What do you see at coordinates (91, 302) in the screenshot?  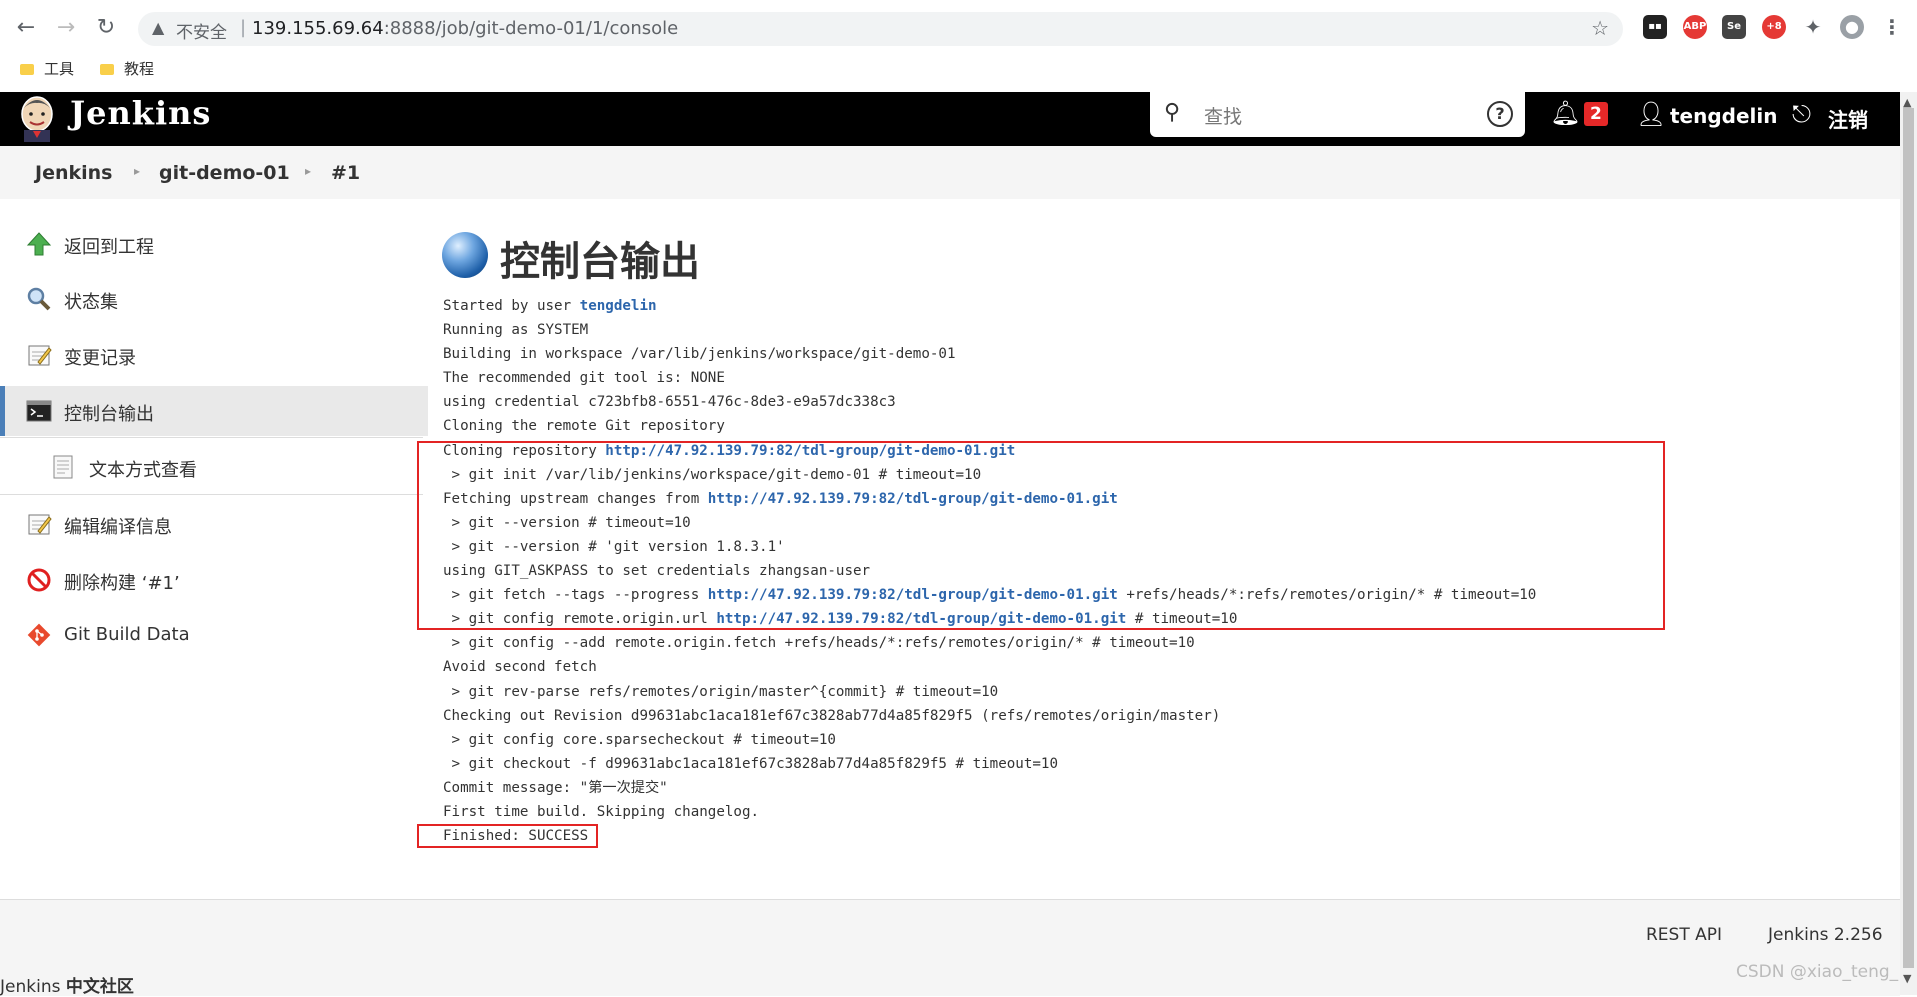 I see `sidebar-item-label: 状态集` at bounding box center [91, 302].